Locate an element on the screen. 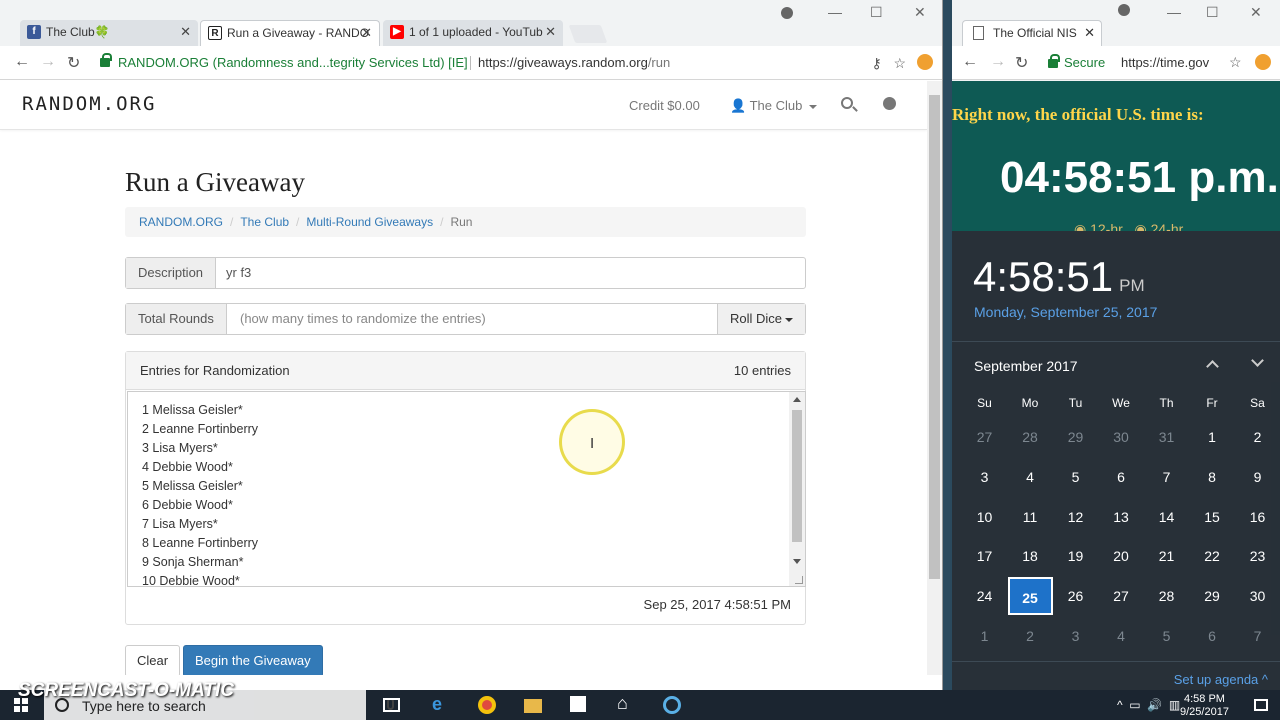 The image size is (1280, 720). chevron-up-icon is located at coordinates (1212, 366).